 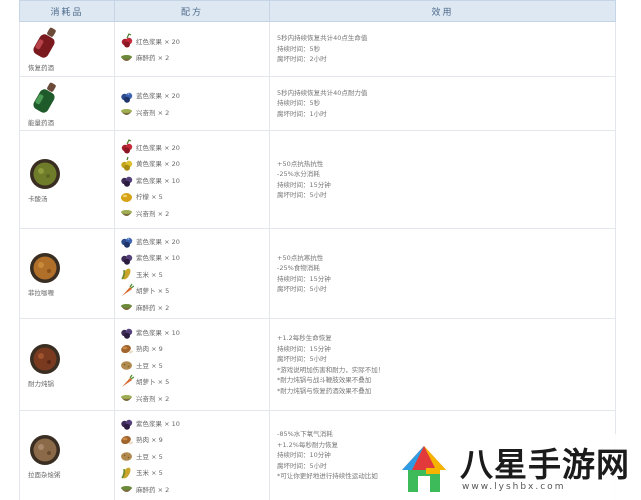 I want to click on effect-line: -25%水分消耗, so click(x=298, y=174).